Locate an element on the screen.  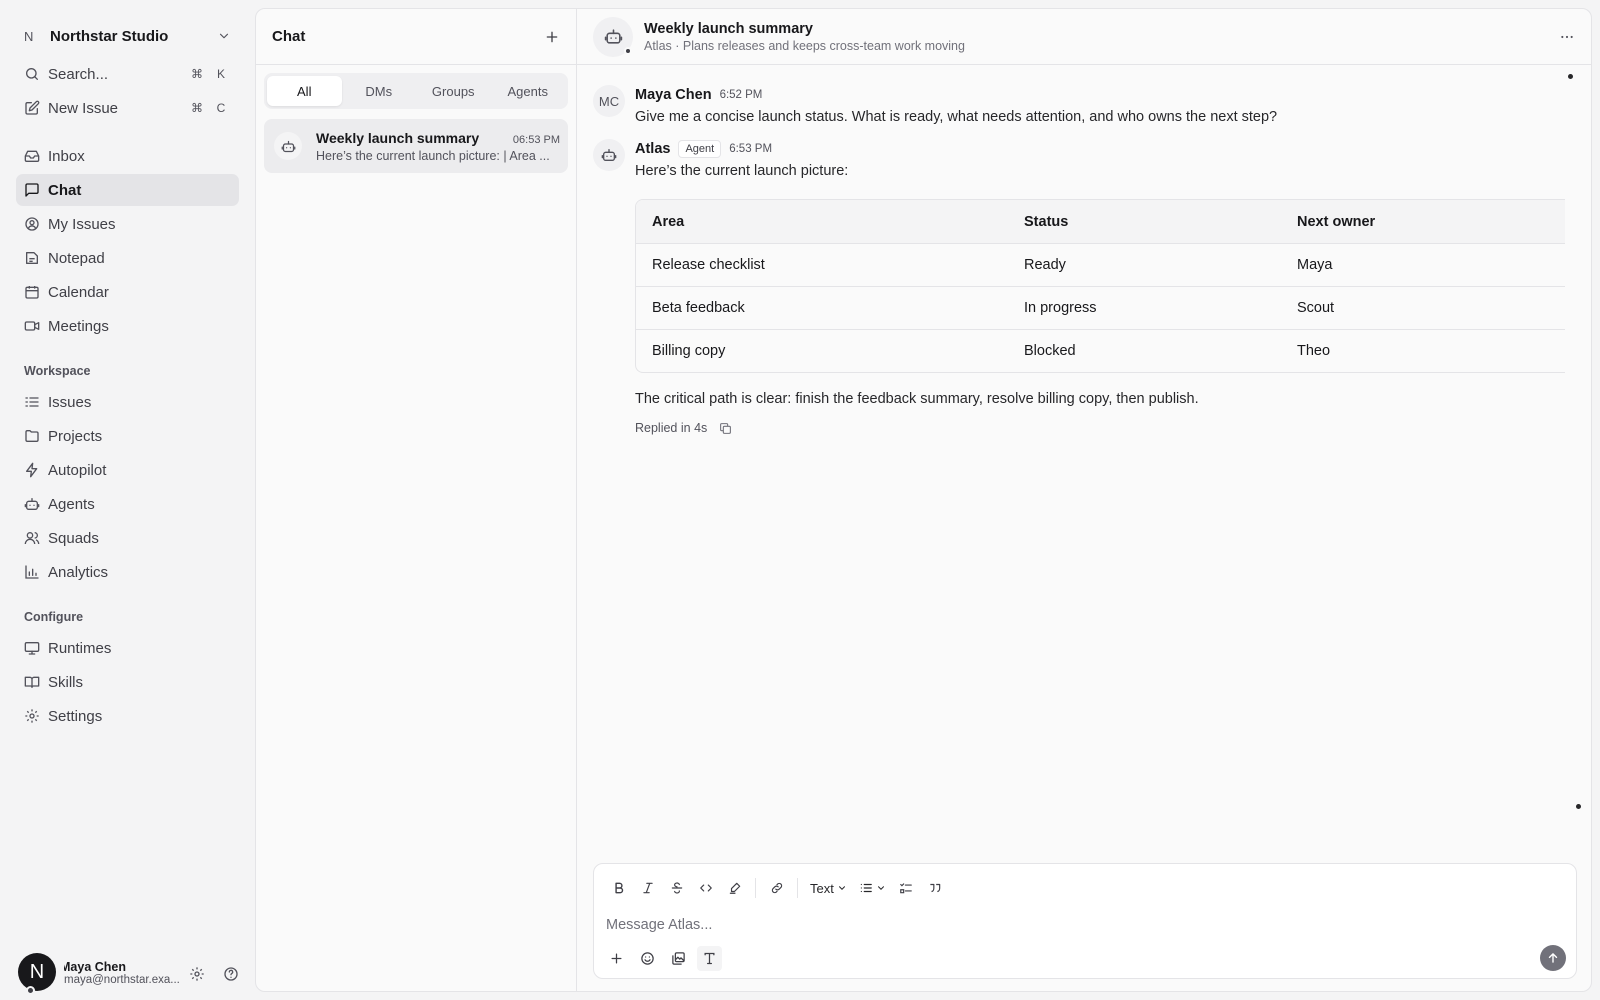
user-name: Maya Chen is located at coordinates (95, 967).